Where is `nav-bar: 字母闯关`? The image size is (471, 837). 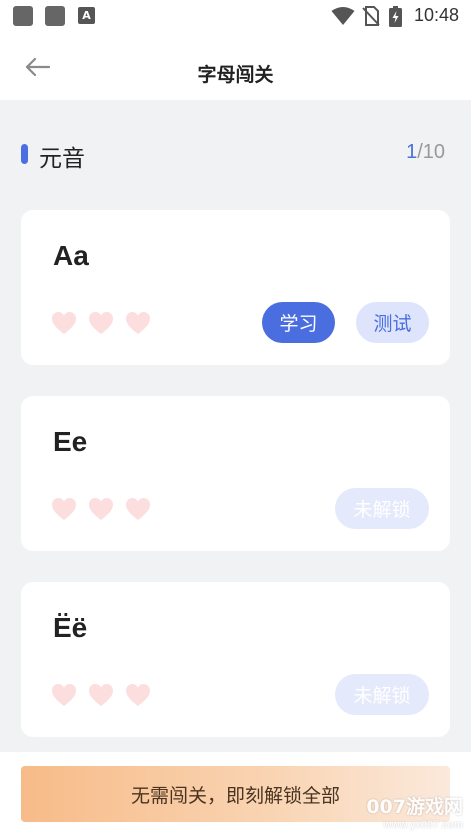 nav-bar: 字母闯关 is located at coordinates (235, 66).